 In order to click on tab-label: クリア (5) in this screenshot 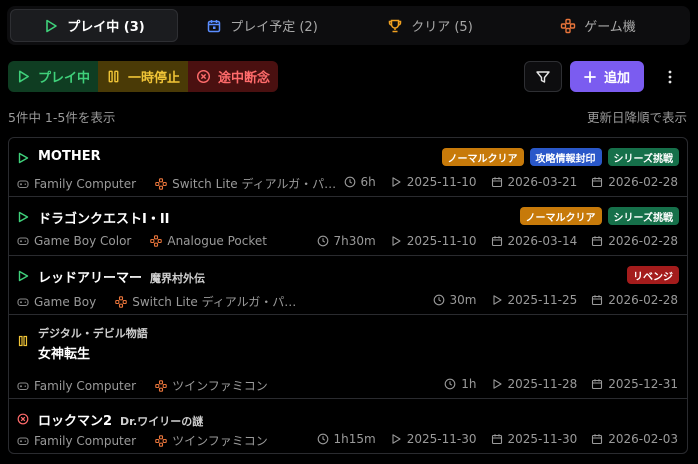, I will do `click(442, 27)`.